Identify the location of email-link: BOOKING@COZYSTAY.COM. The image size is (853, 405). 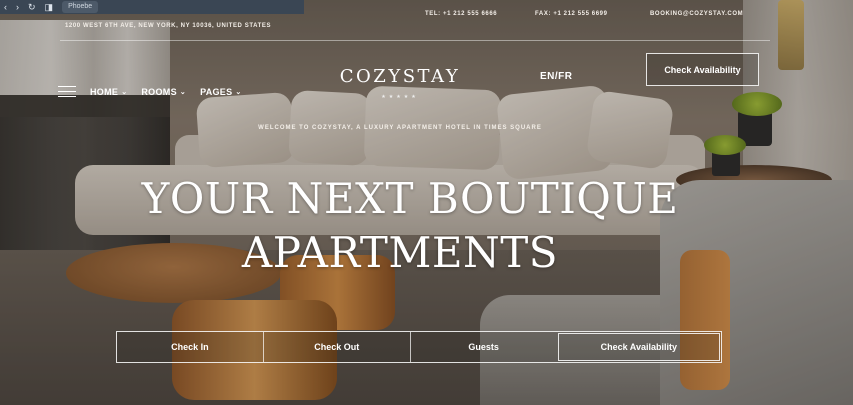
(696, 14).